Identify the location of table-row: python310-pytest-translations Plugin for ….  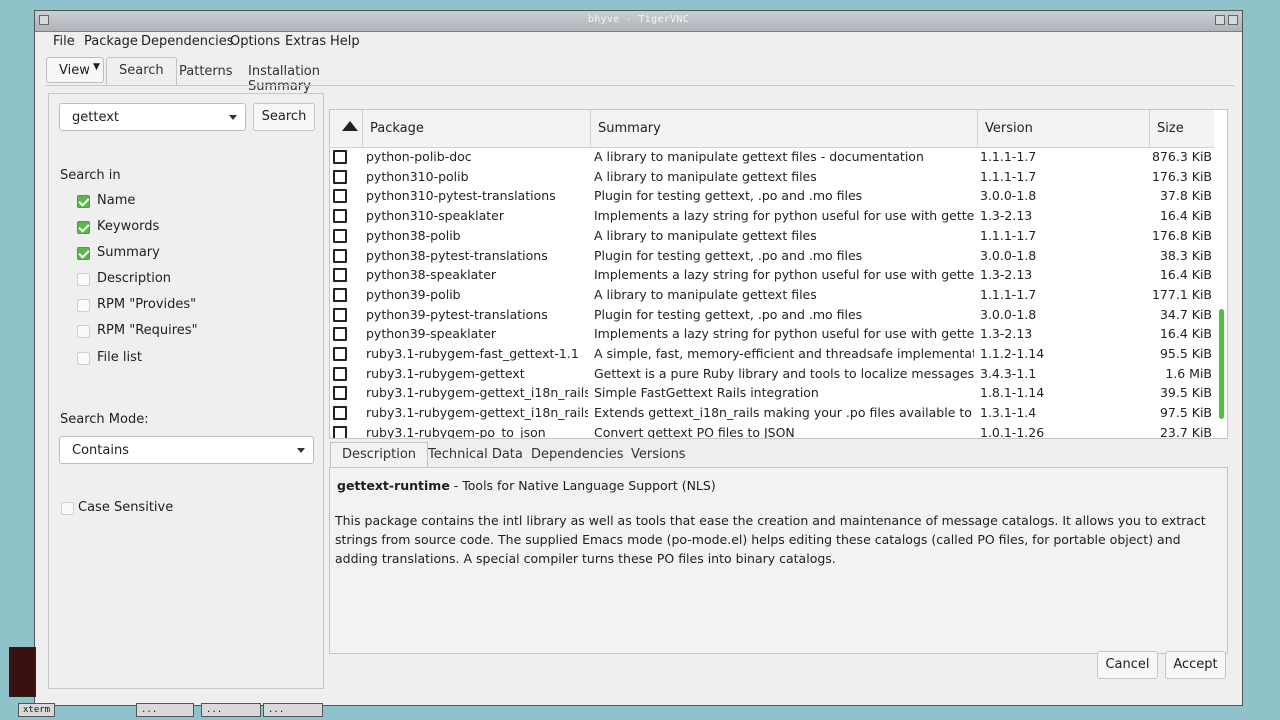
(772, 196).